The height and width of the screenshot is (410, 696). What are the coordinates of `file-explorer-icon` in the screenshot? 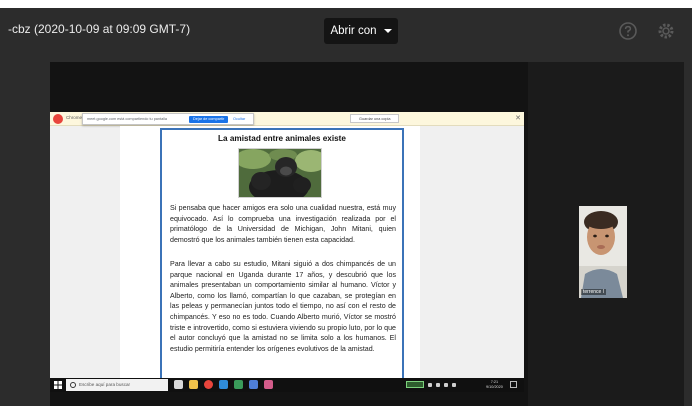 It's located at (193, 384).